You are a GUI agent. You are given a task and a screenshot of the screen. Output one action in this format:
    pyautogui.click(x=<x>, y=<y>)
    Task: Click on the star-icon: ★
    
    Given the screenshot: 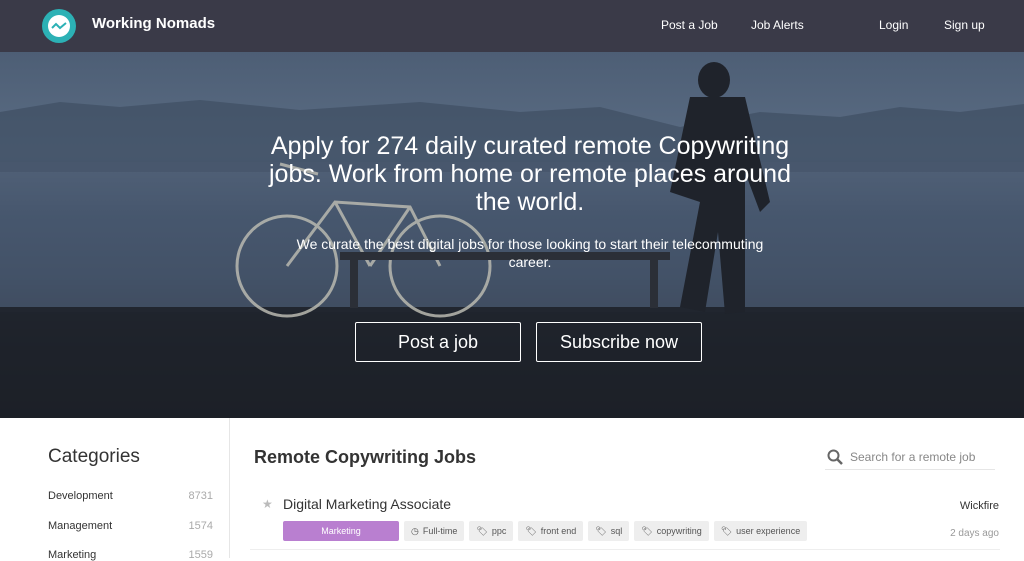 What is the action you would take?
    pyautogui.click(x=267, y=504)
    